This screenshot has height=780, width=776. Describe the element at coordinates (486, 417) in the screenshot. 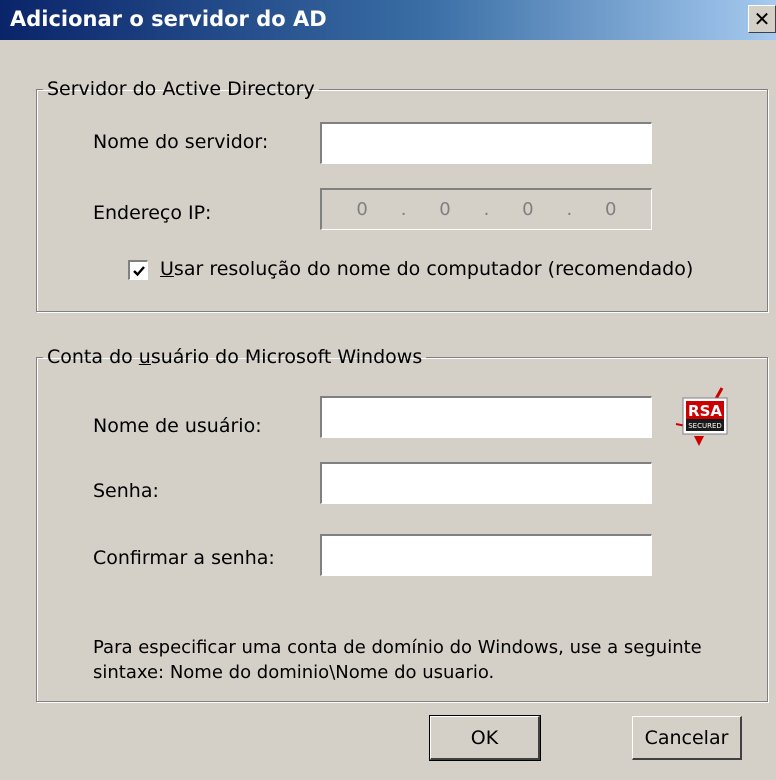

I see `username-input` at that location.